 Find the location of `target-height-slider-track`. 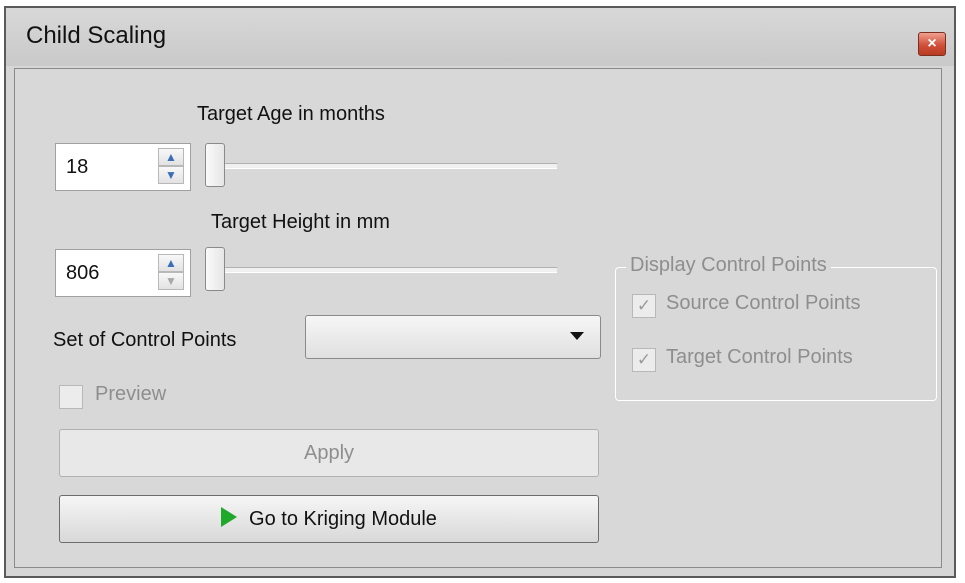

target-height-slider-track is located at coordinates (382, 270).